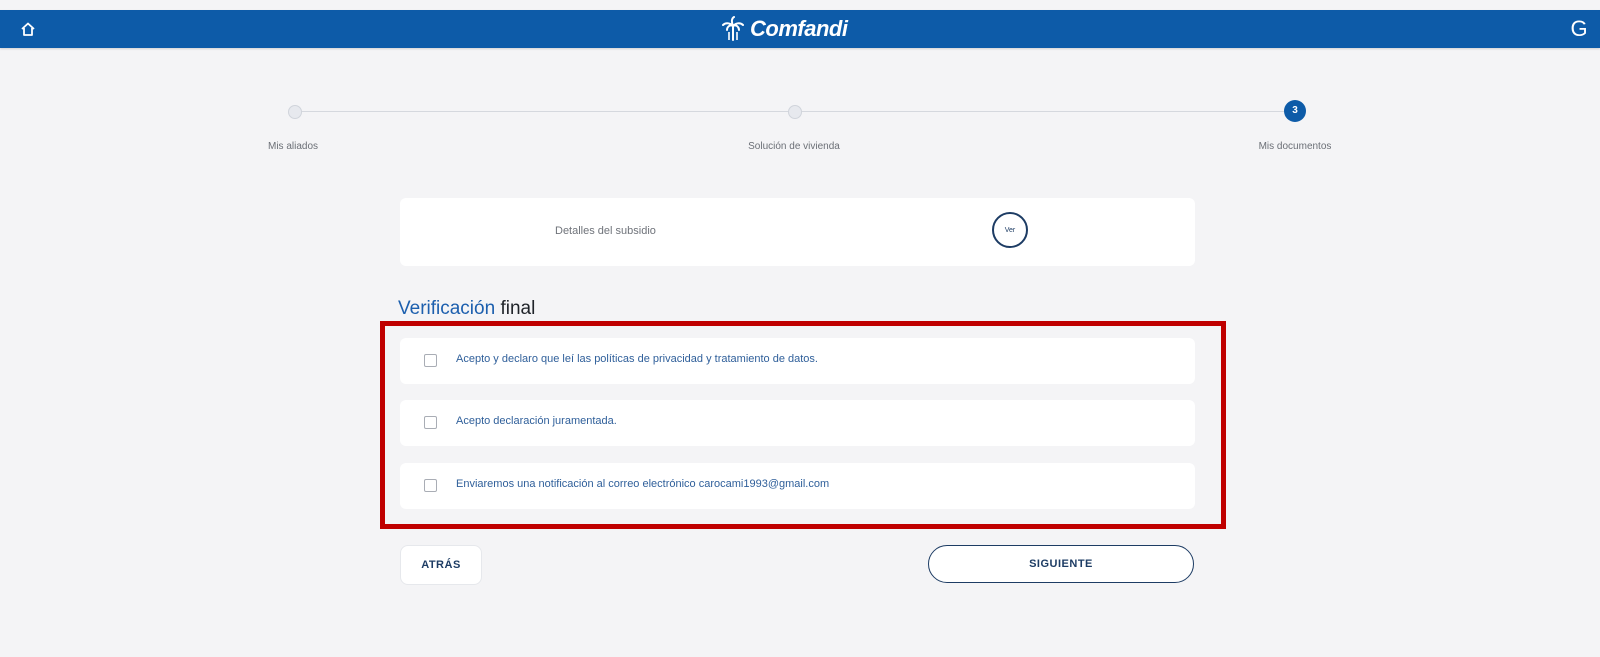 This screenshot has width=1600, height=657. Describe the element at coordinates (794, 146) in the screenshot. I see `step-2-label: Solución de vivienda` at that location.